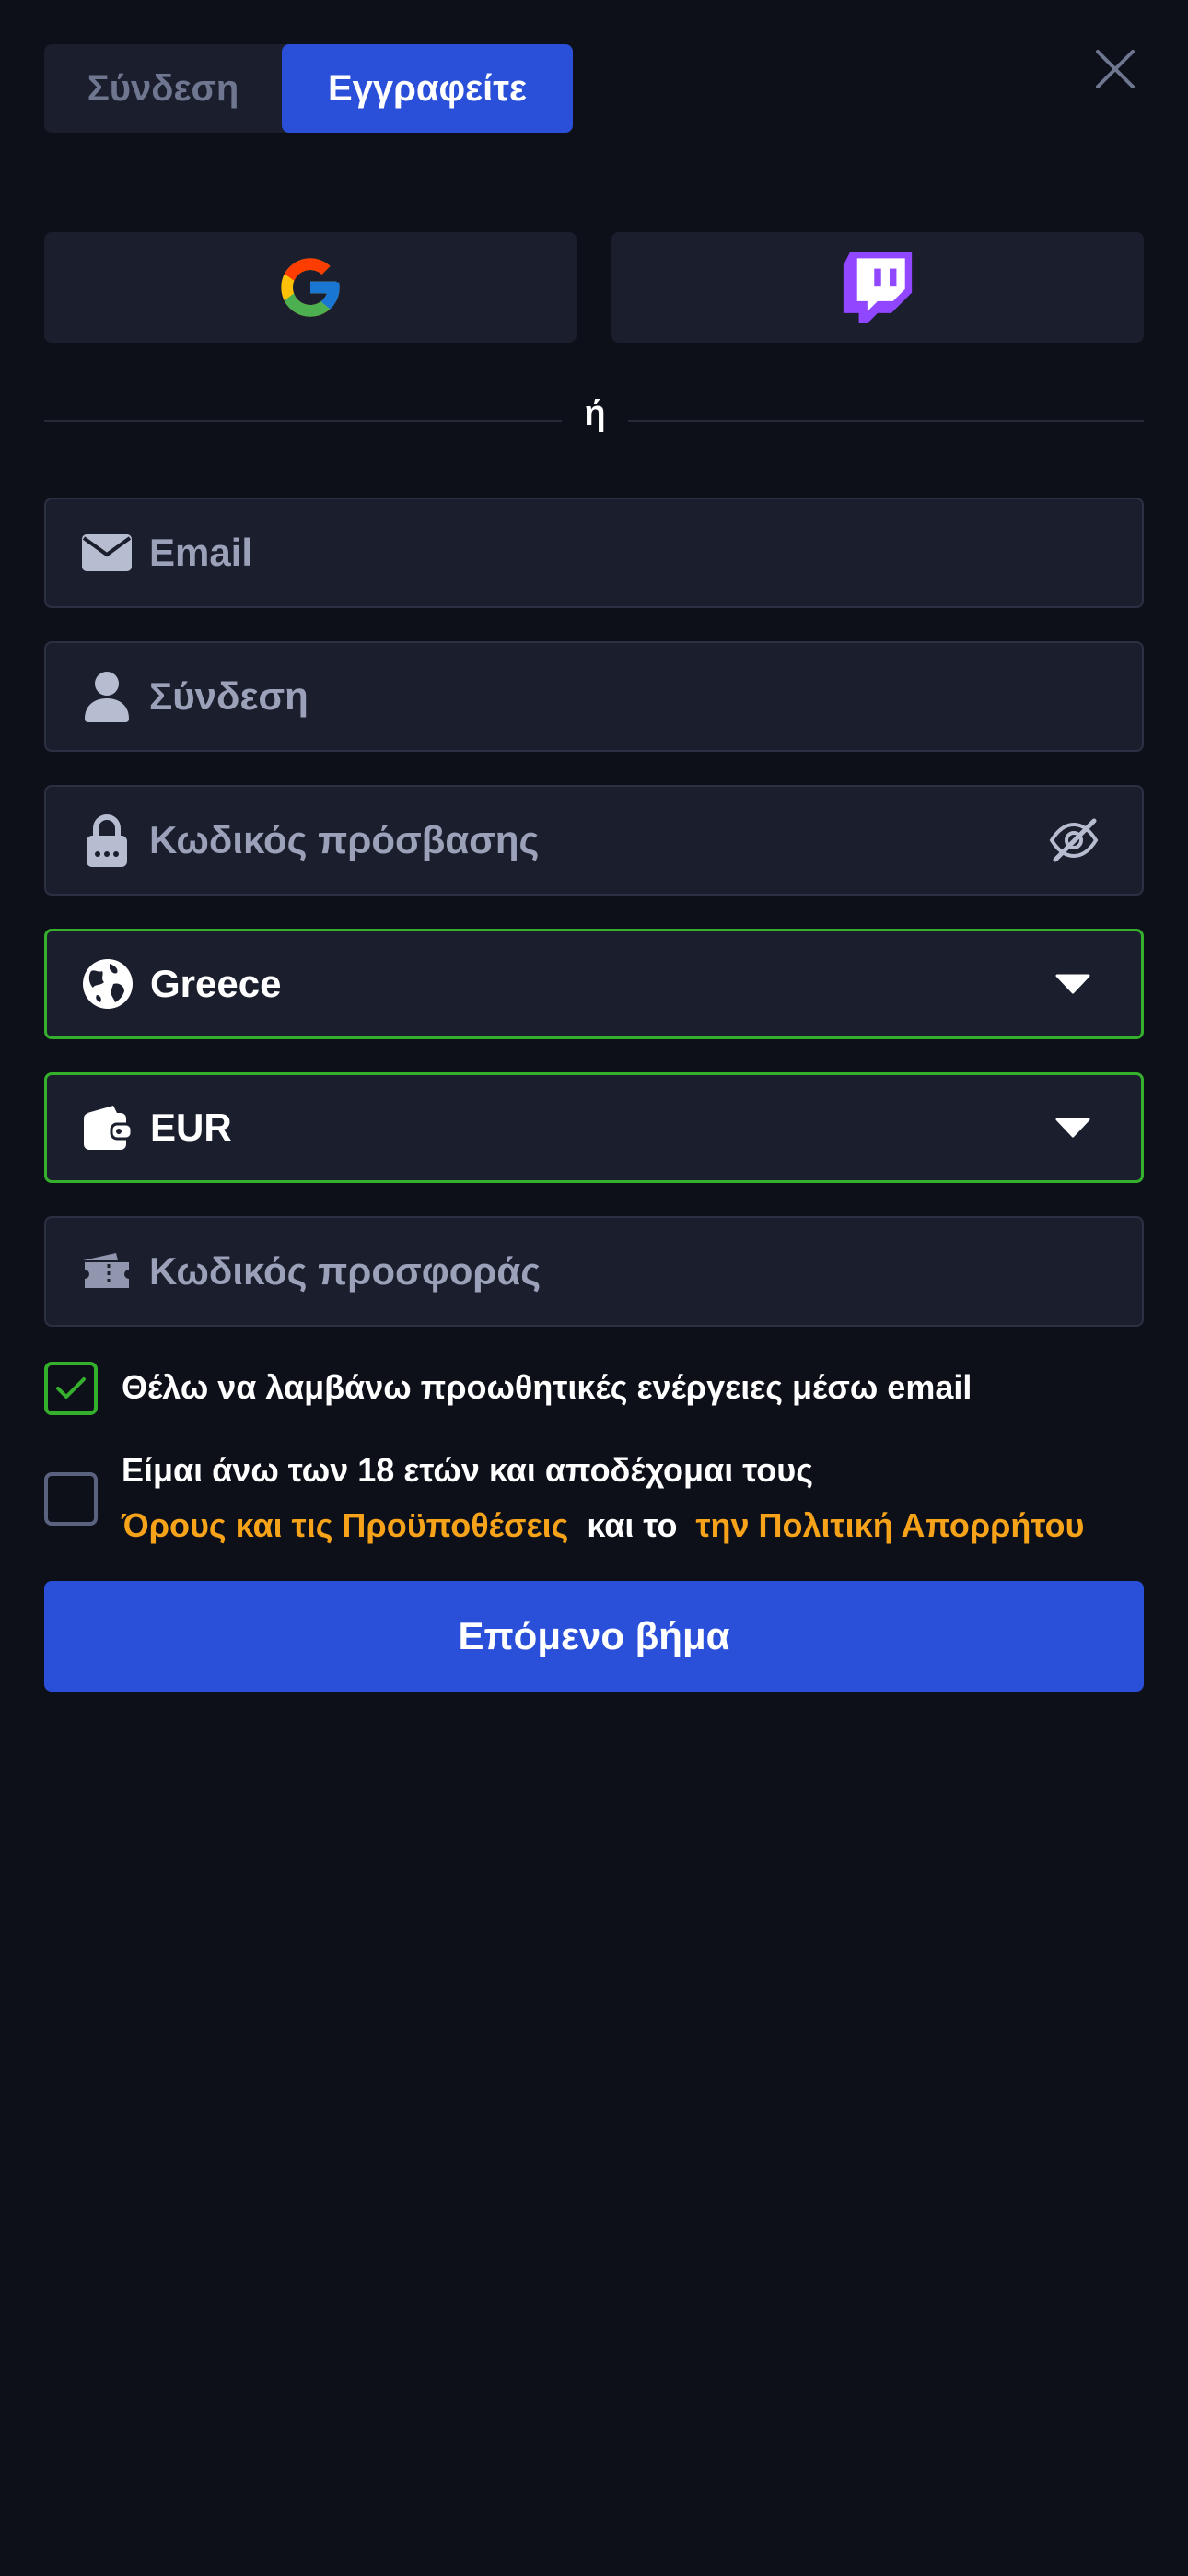  I want to click on divider-line-right, so click(886, 421).